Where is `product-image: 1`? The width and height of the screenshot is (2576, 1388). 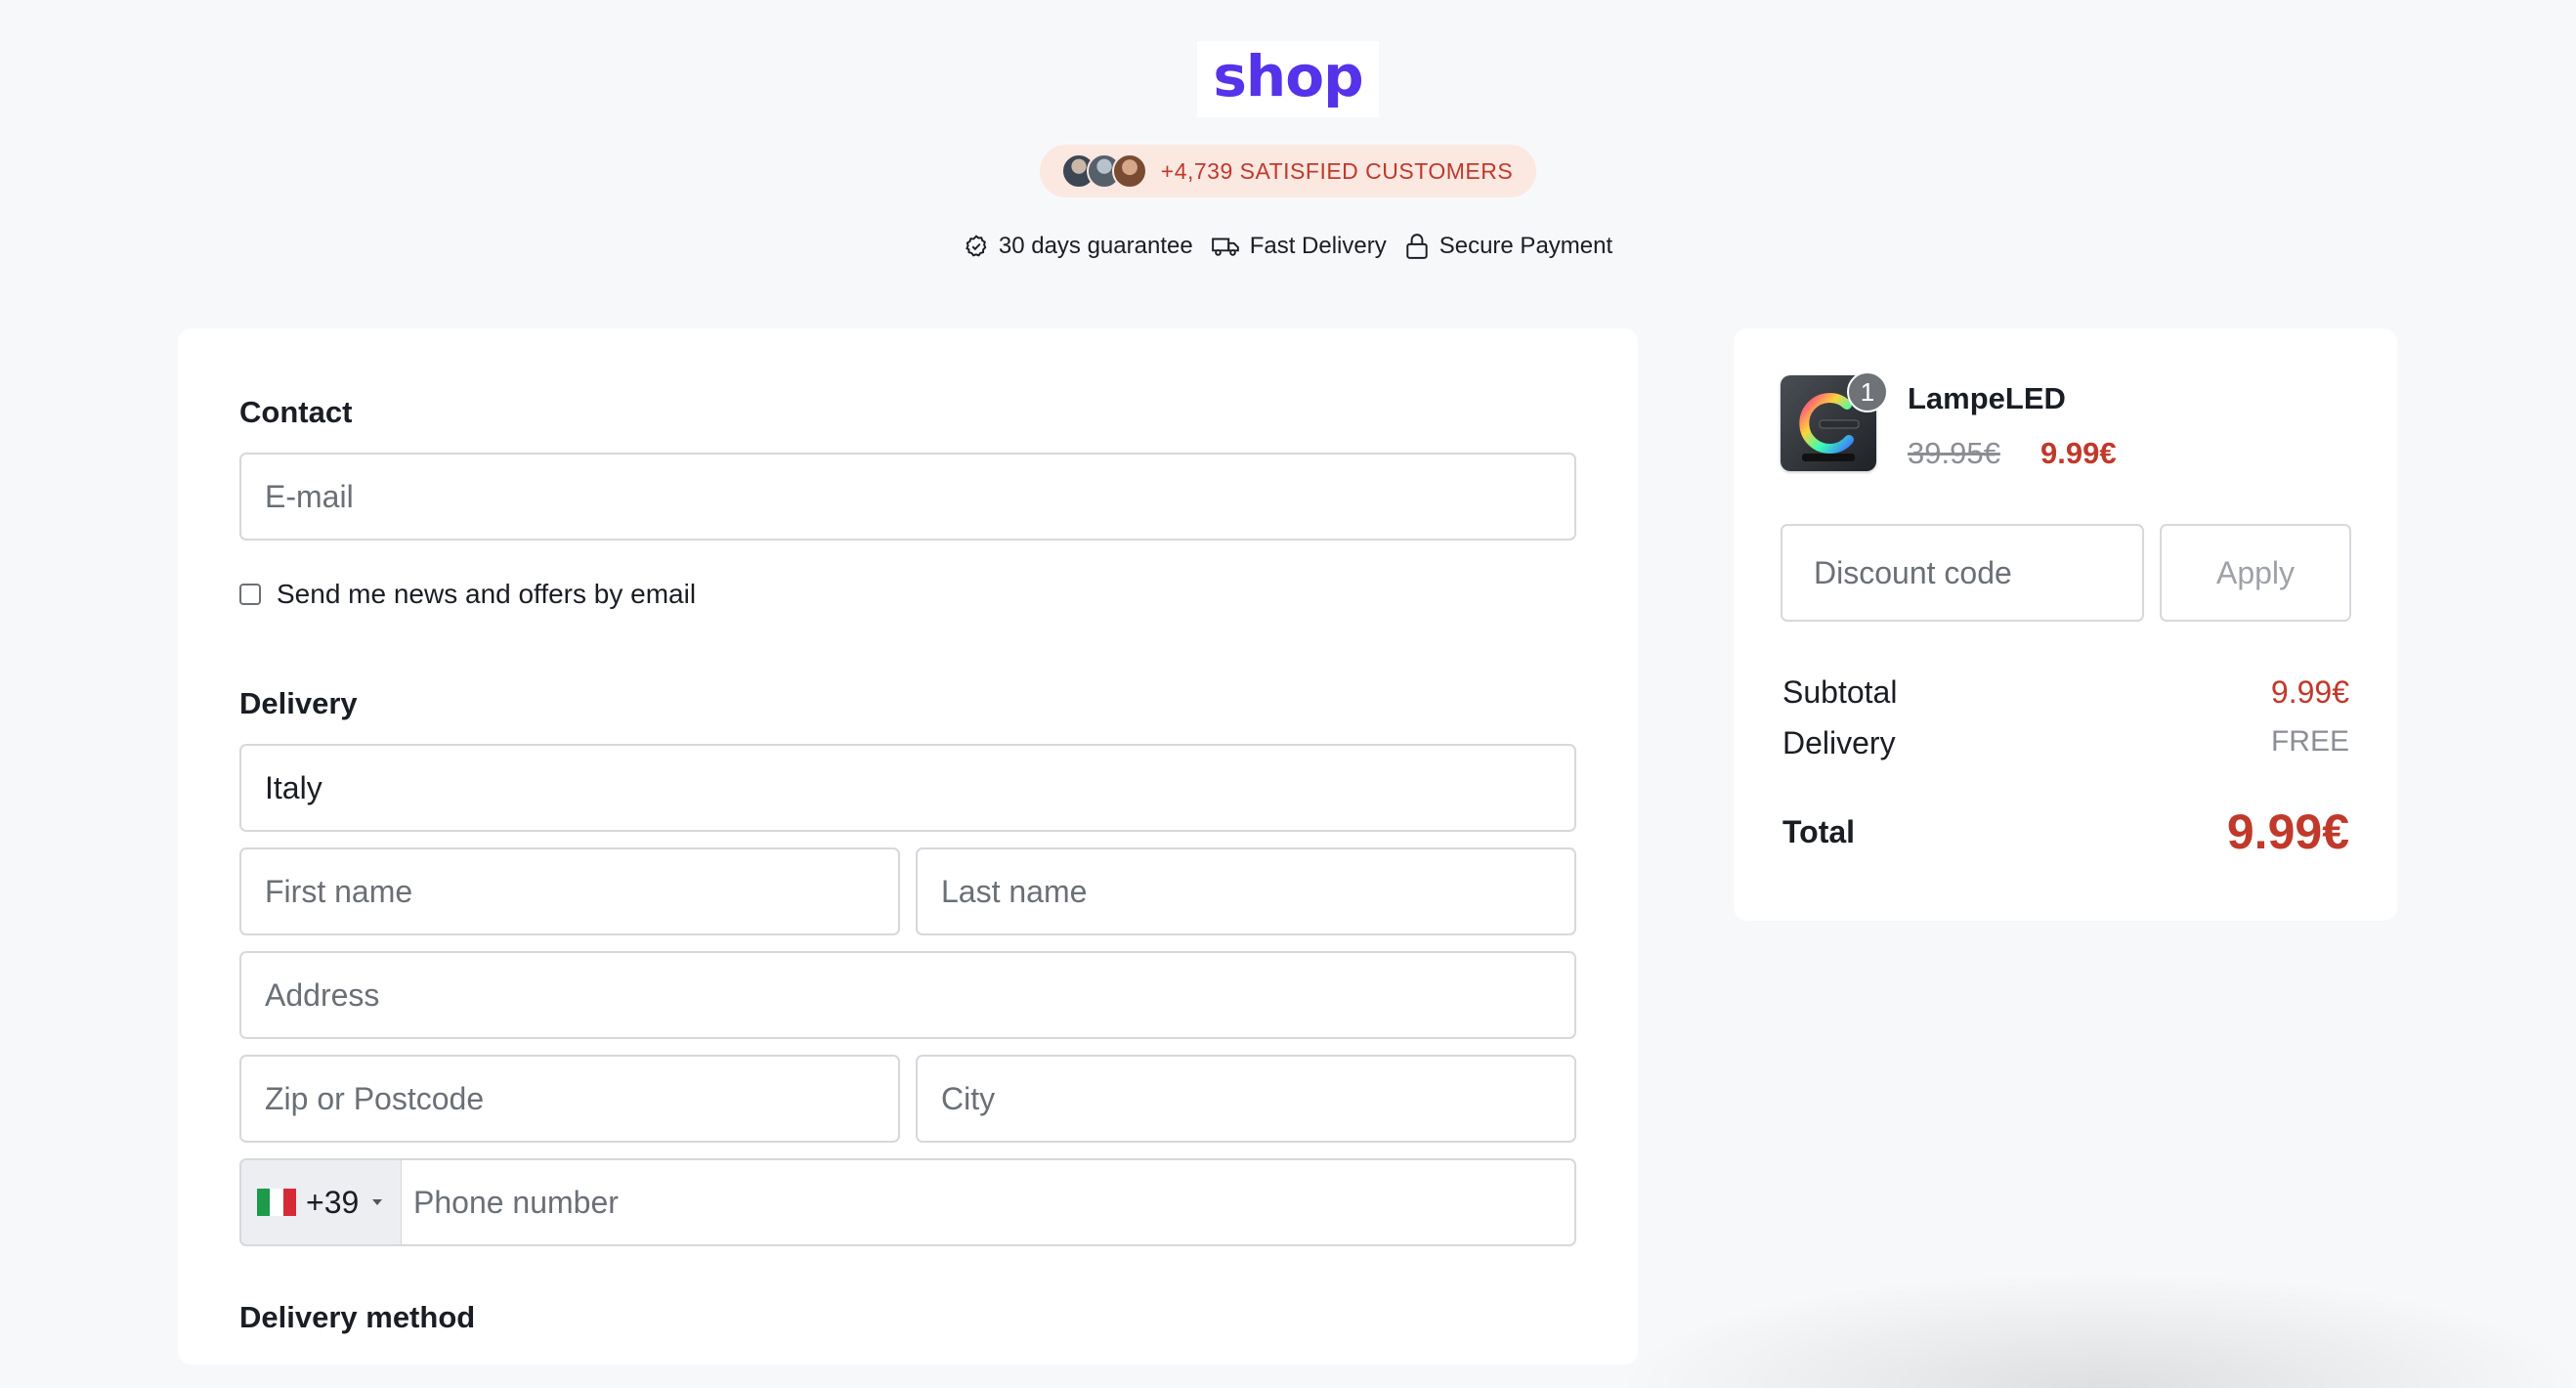 product-image: 1 is located at coordinates (1835, 421).